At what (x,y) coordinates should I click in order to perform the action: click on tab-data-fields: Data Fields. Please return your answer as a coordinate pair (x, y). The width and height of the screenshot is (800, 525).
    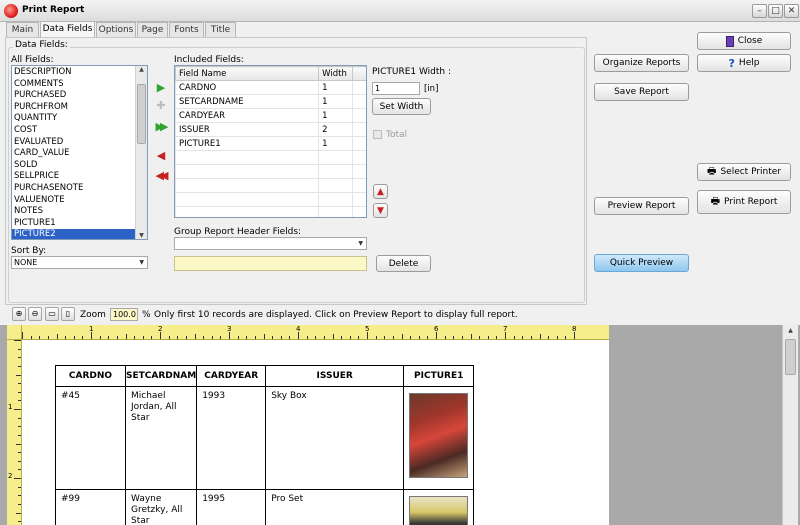
    Looking at the image, I should click on (67, 29).